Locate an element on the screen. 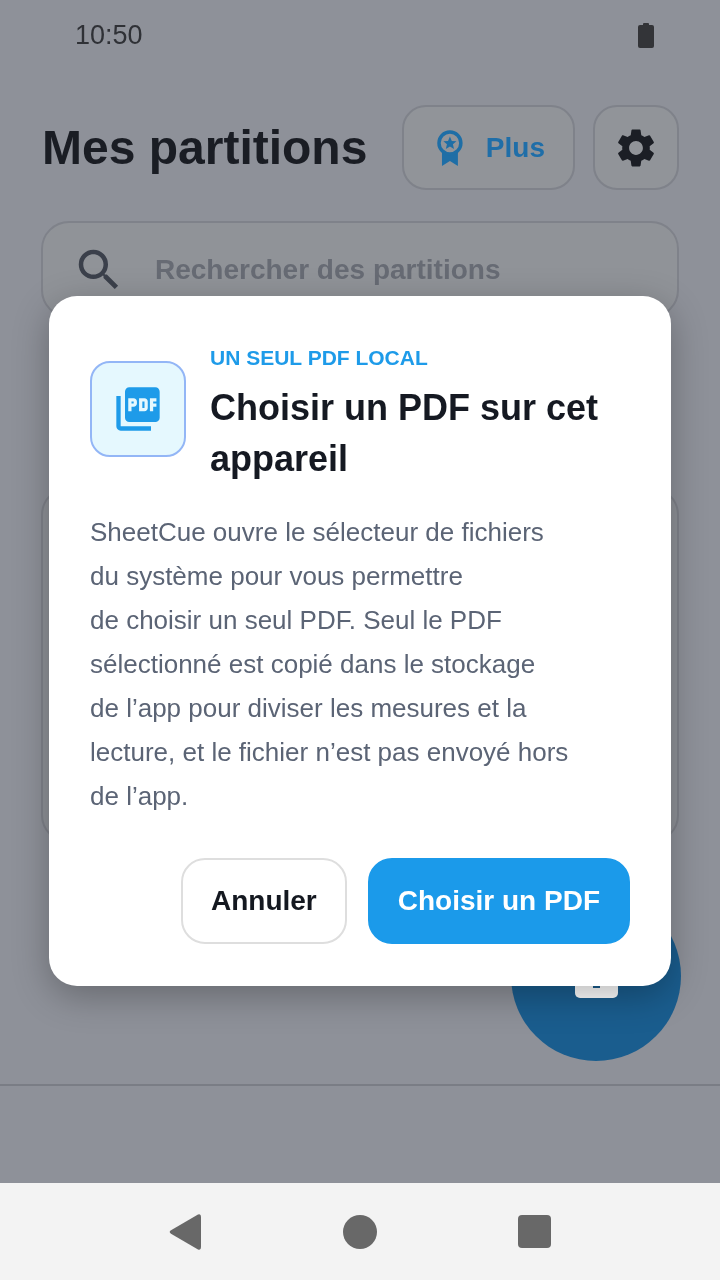 The image size is (720, 1280). dialog-title: Choisir un PDF sur cet appareil is located at coordinates (405, 433).